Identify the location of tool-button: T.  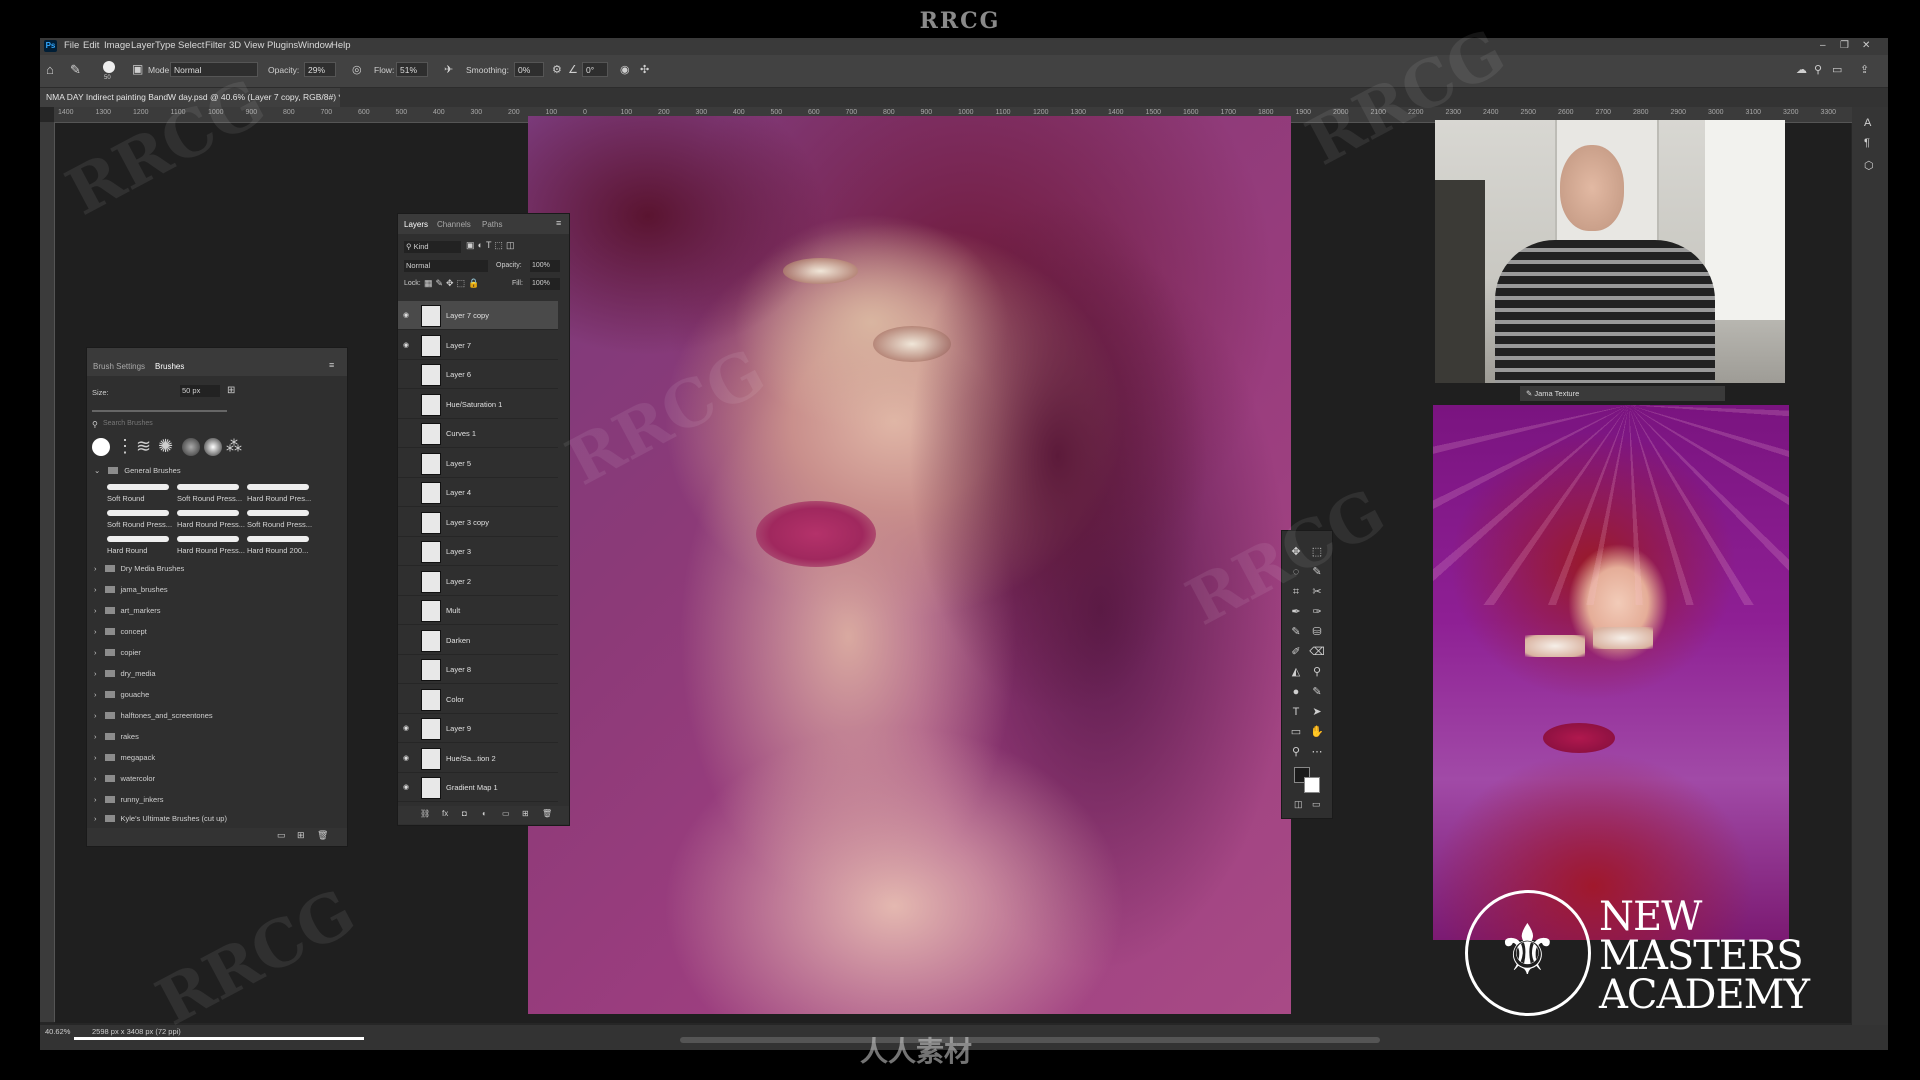
(1296, 712).